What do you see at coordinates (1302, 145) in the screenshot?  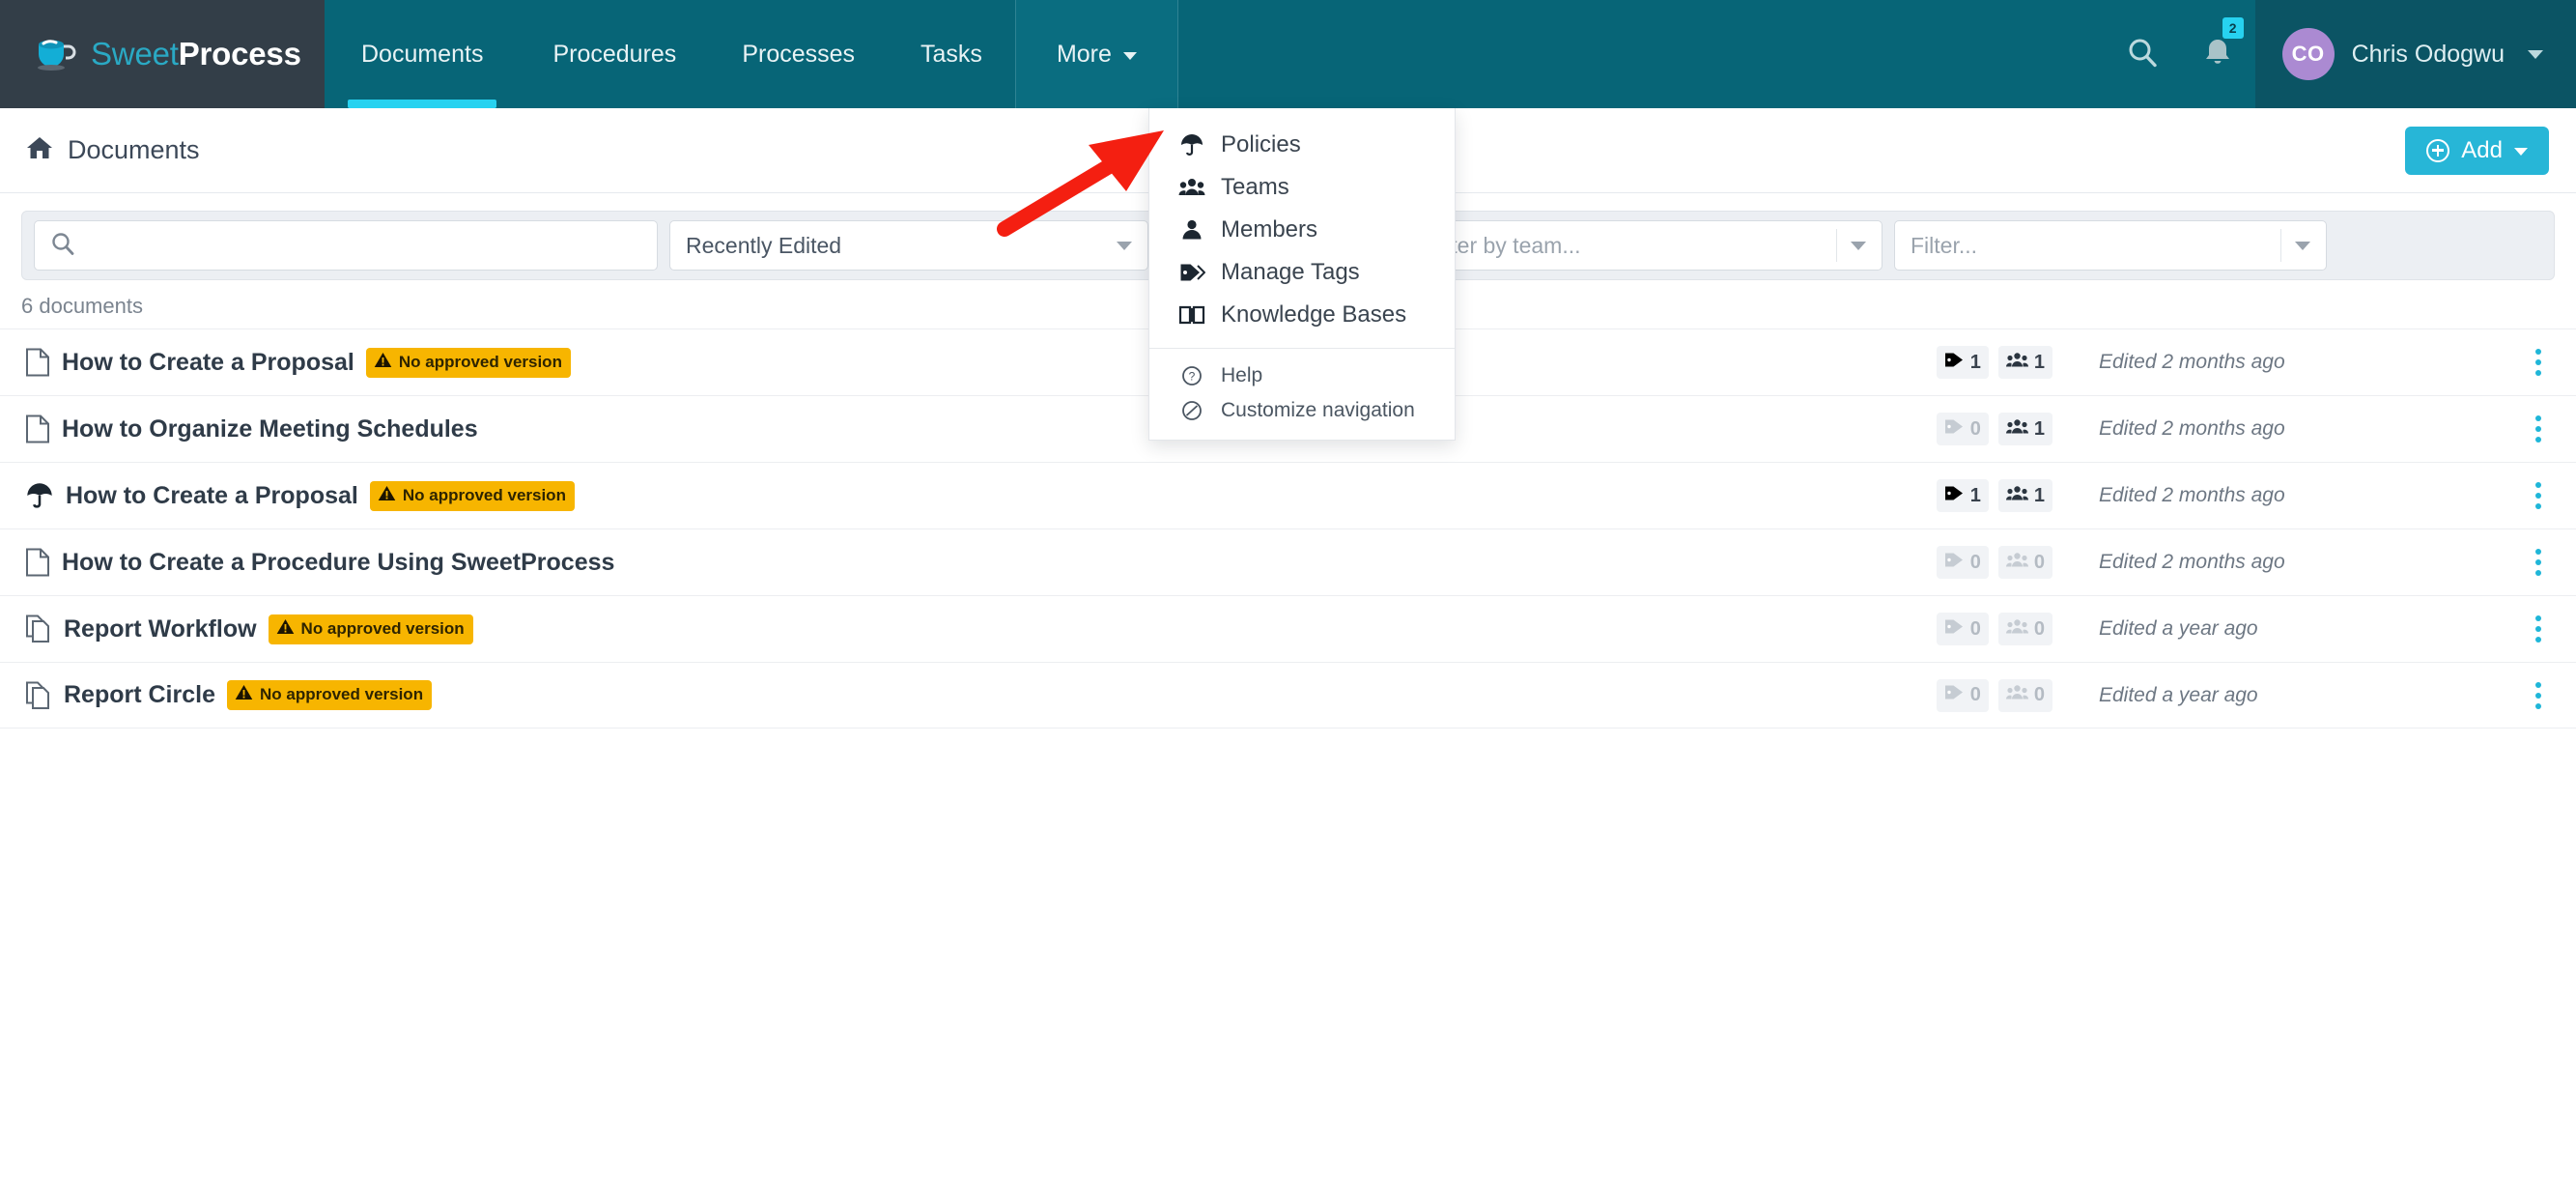 I see `menu-item-policies: Policies` at bounding box center [1302, 145].